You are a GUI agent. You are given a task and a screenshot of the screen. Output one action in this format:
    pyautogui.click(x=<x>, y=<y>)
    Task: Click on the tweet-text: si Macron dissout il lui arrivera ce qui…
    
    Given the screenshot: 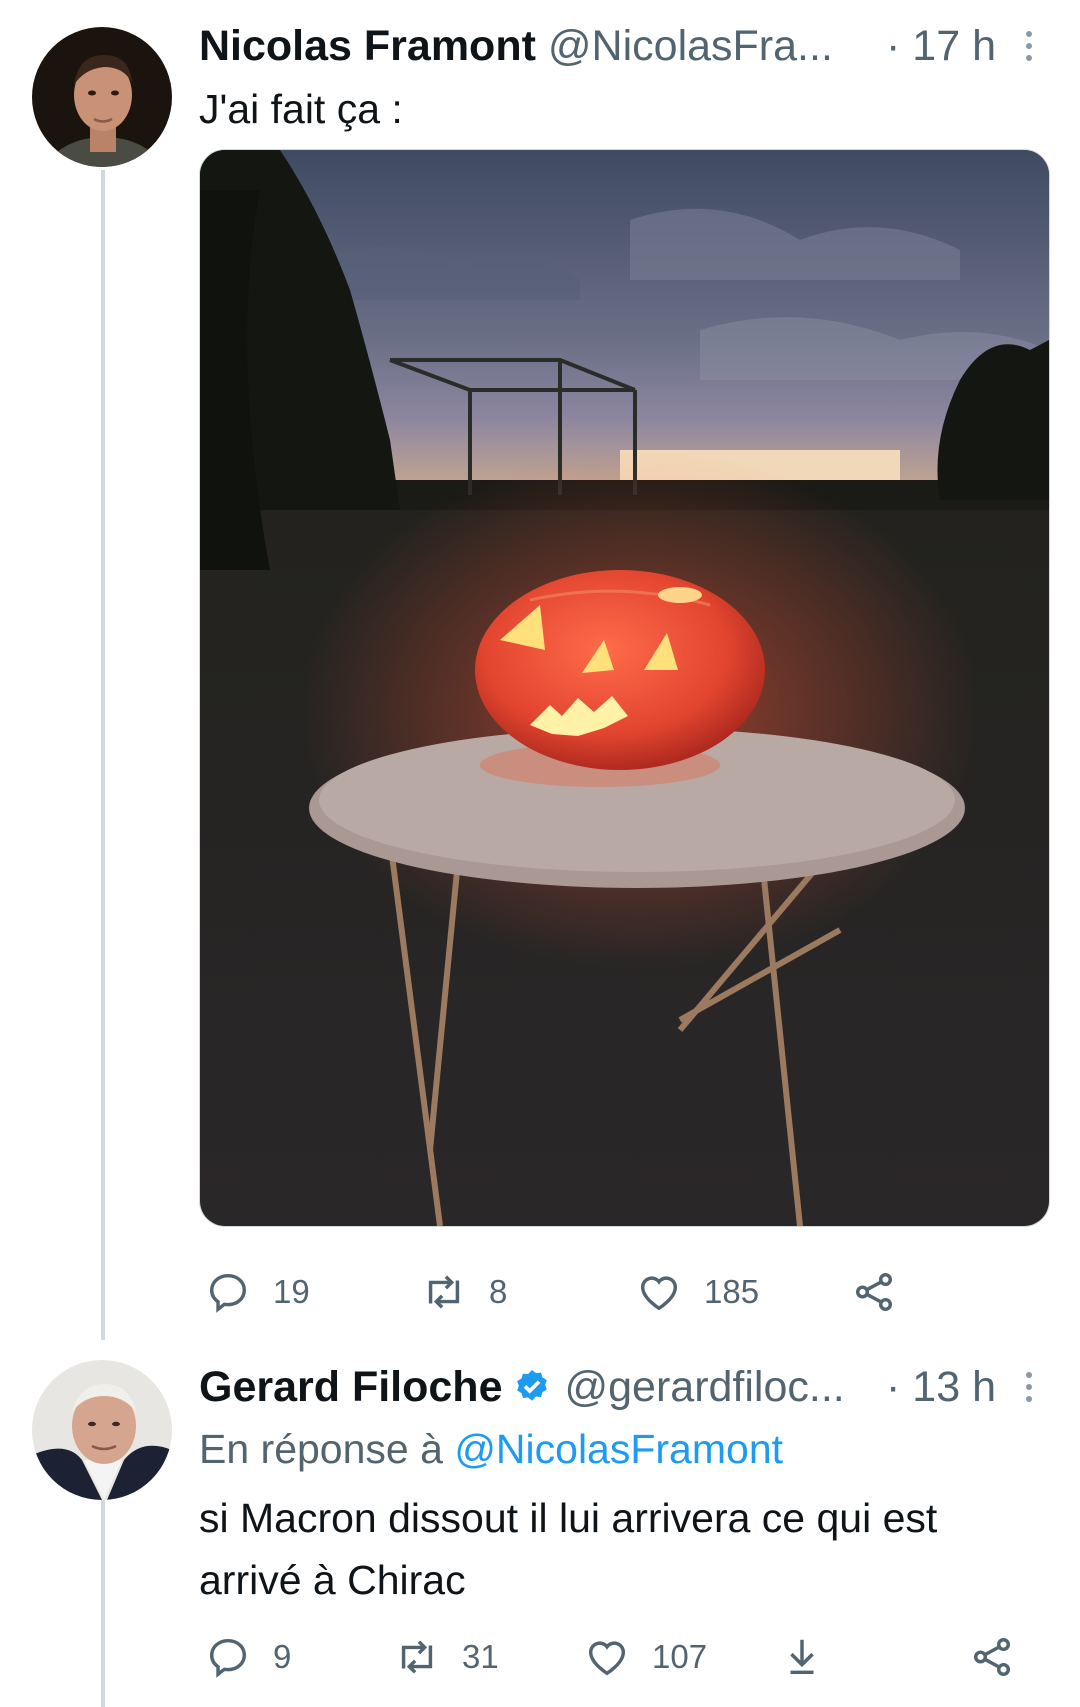 What is the action you would take?
    pyautogui.click(x=619, y=1549)
    